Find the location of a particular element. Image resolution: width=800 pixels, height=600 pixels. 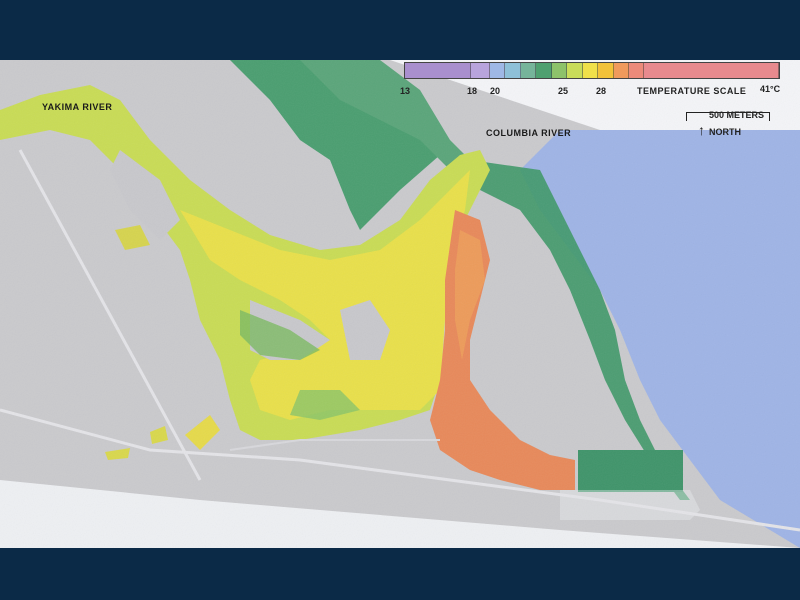

scale-tick-13: 13 is located at coordinates (405, 91).